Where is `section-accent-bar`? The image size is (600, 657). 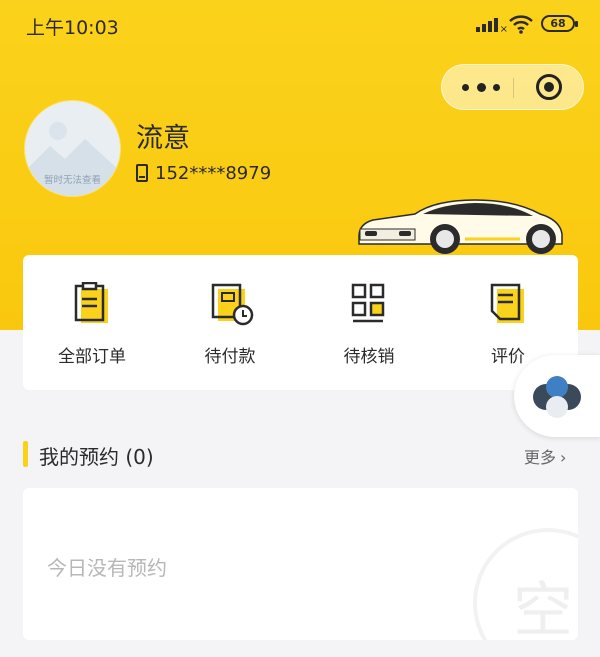
section-accent-bar is located at coordinates (25, 454).